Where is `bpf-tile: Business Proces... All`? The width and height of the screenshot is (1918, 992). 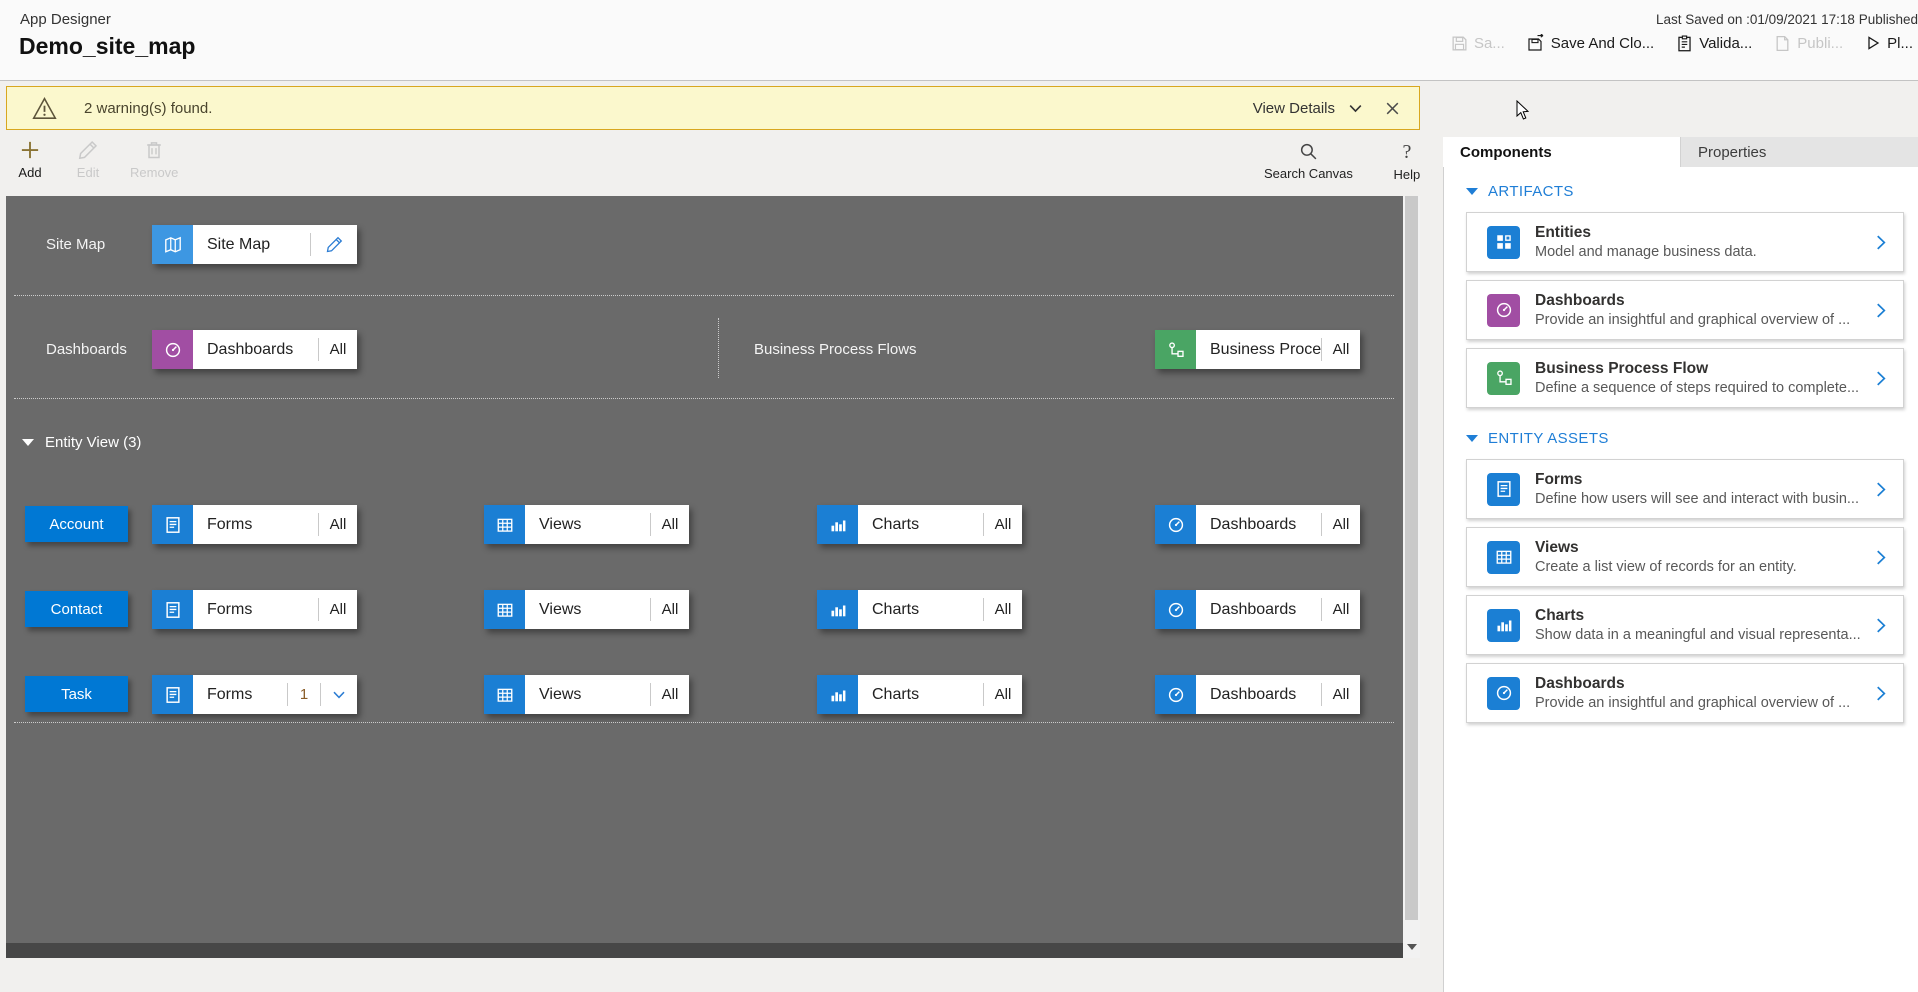
bpf-tile: Business Proces... All is located at coordinates (1257, 349).